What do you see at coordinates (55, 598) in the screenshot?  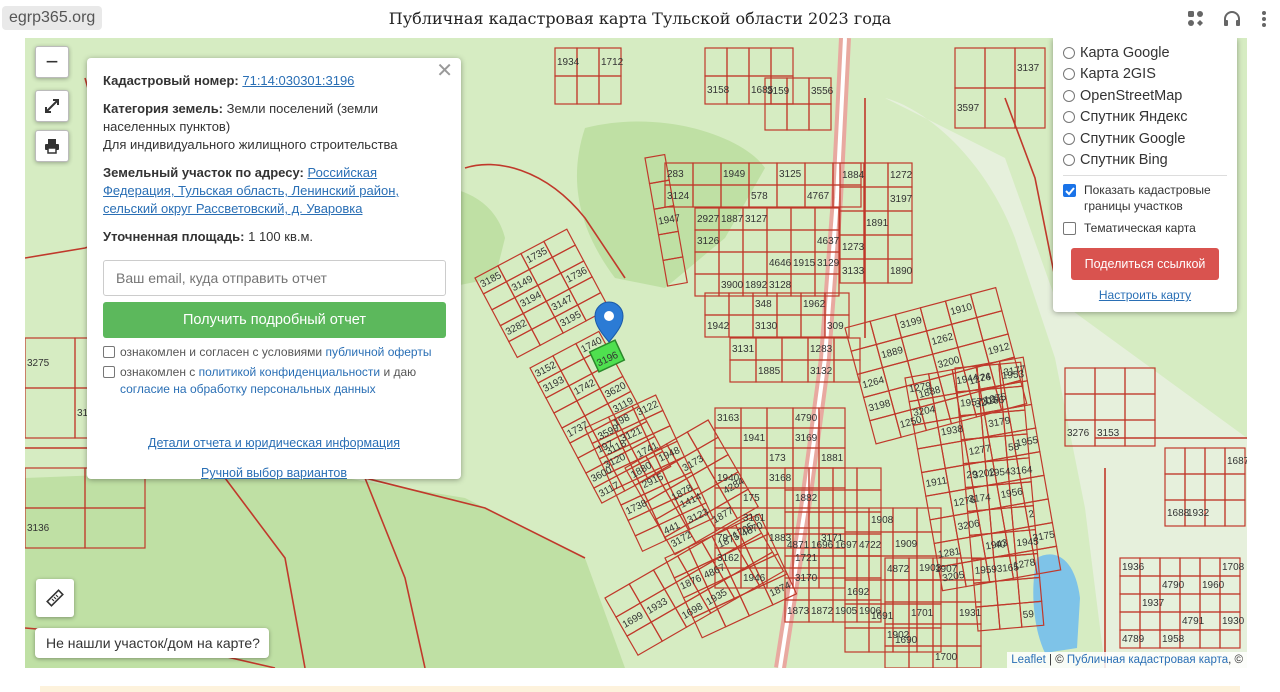 I see `measure-button` at bounding box center [55, 598].